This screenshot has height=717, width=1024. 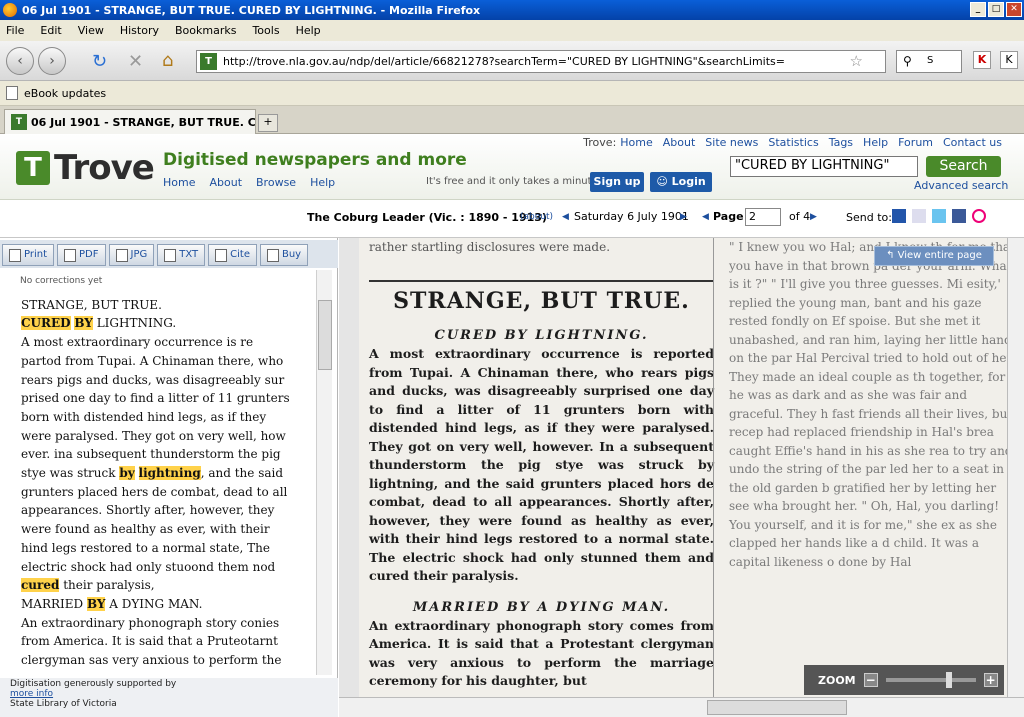 What do you see at coordinates (165, 585) in the screenshot?
I see `text-line: cured their paralysis,` at bounding box center [165, 585].